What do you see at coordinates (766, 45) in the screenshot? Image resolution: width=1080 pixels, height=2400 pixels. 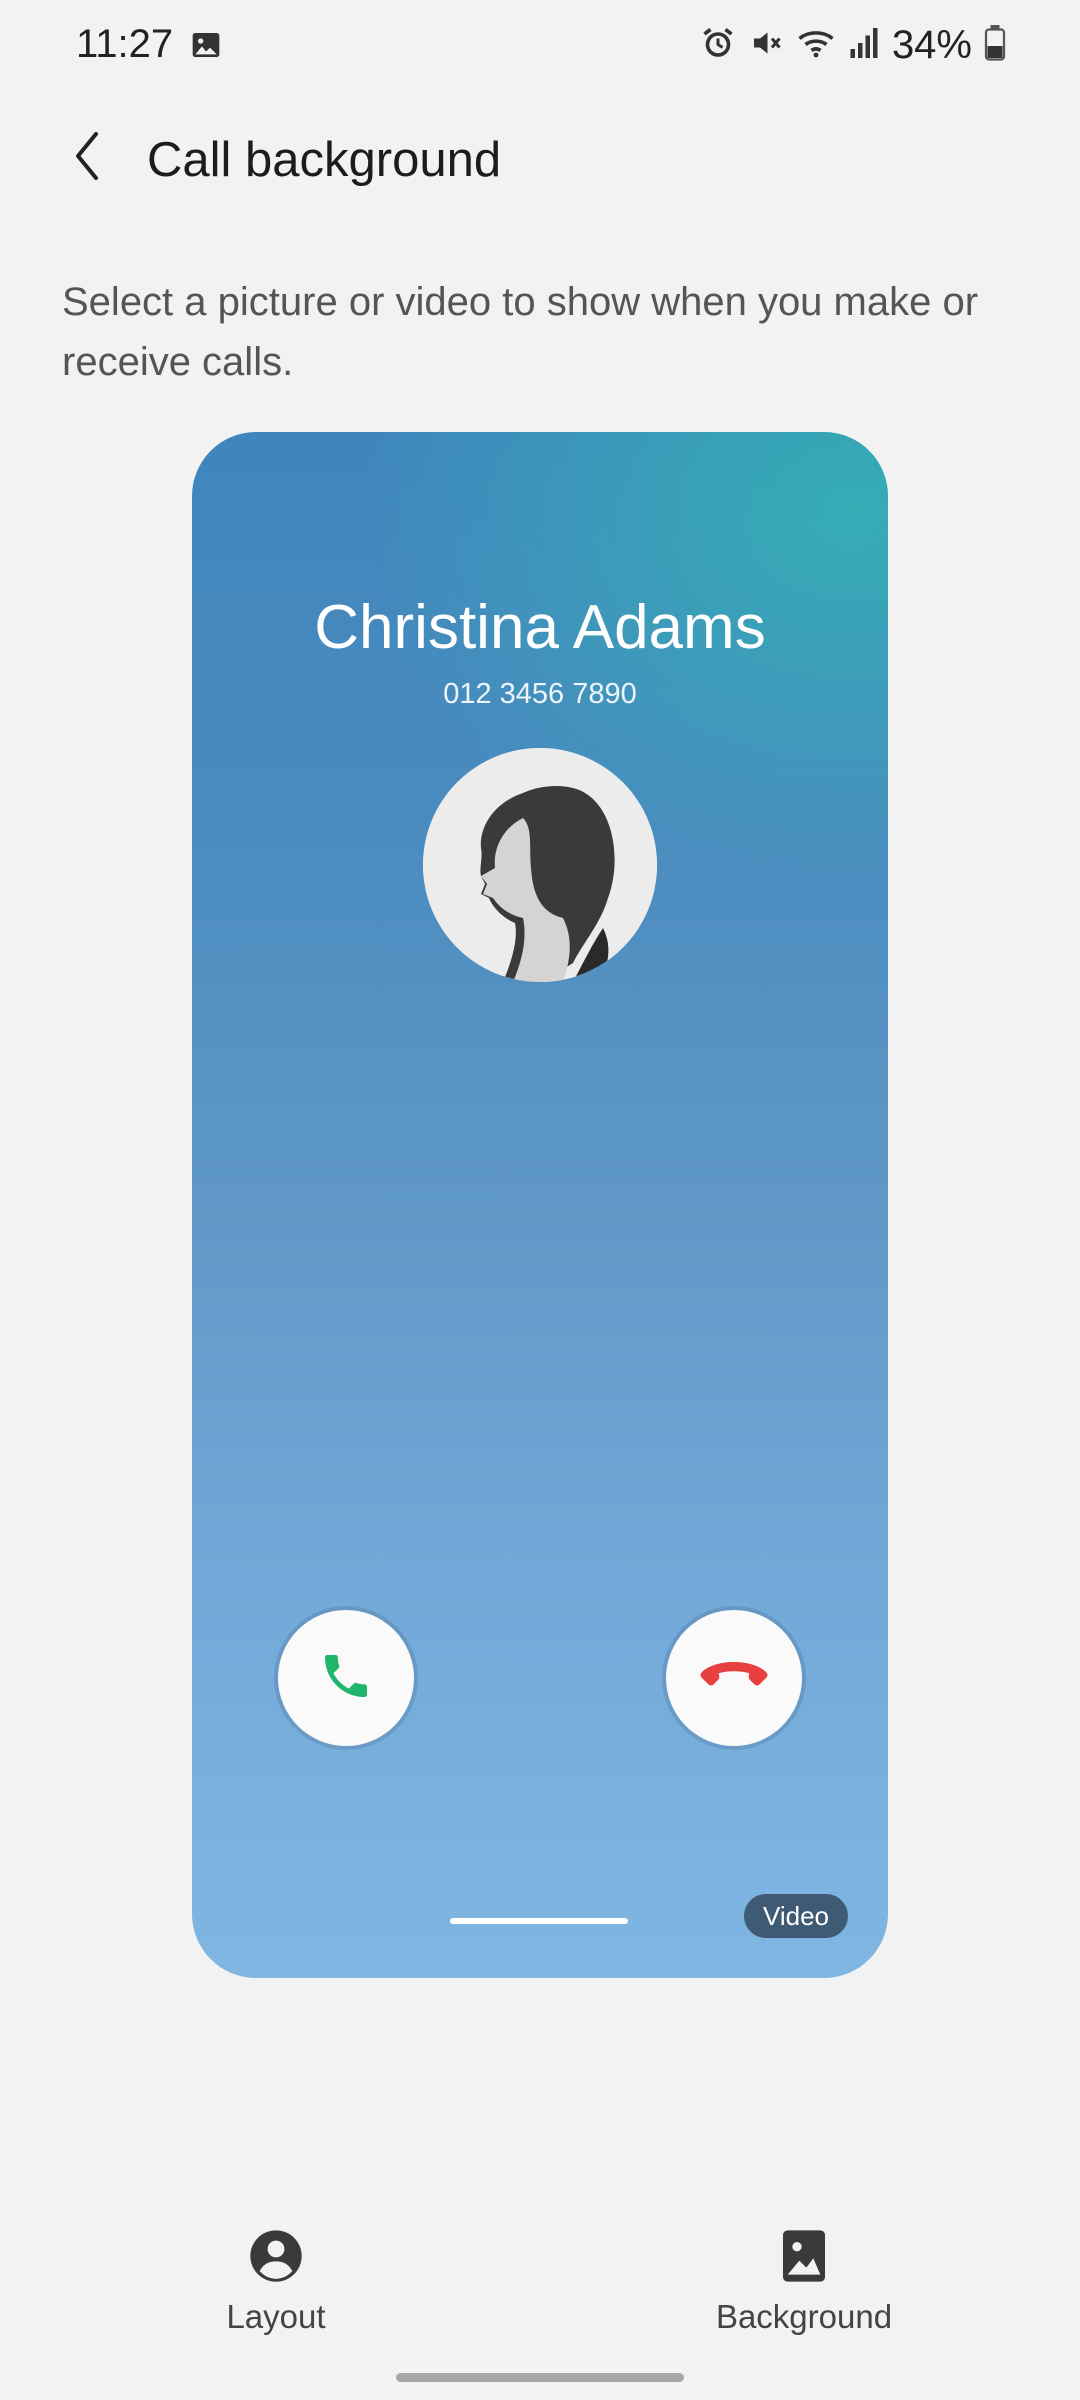 I see `mute-icon` at bounding box center [766, 45].